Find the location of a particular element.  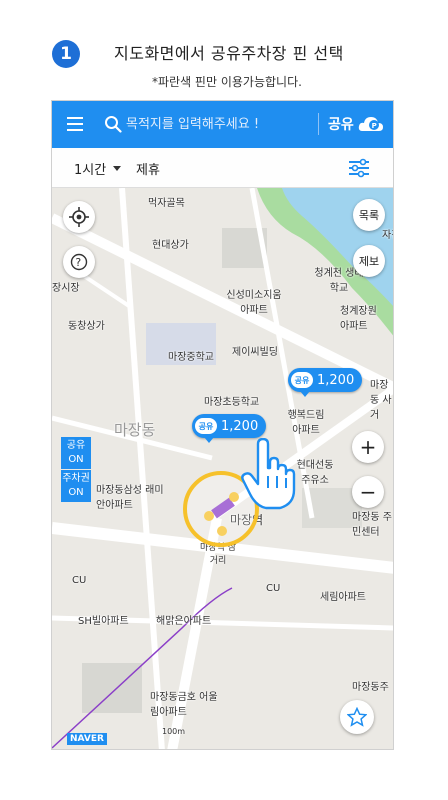

search-icon is located at coordinates (113, 124).